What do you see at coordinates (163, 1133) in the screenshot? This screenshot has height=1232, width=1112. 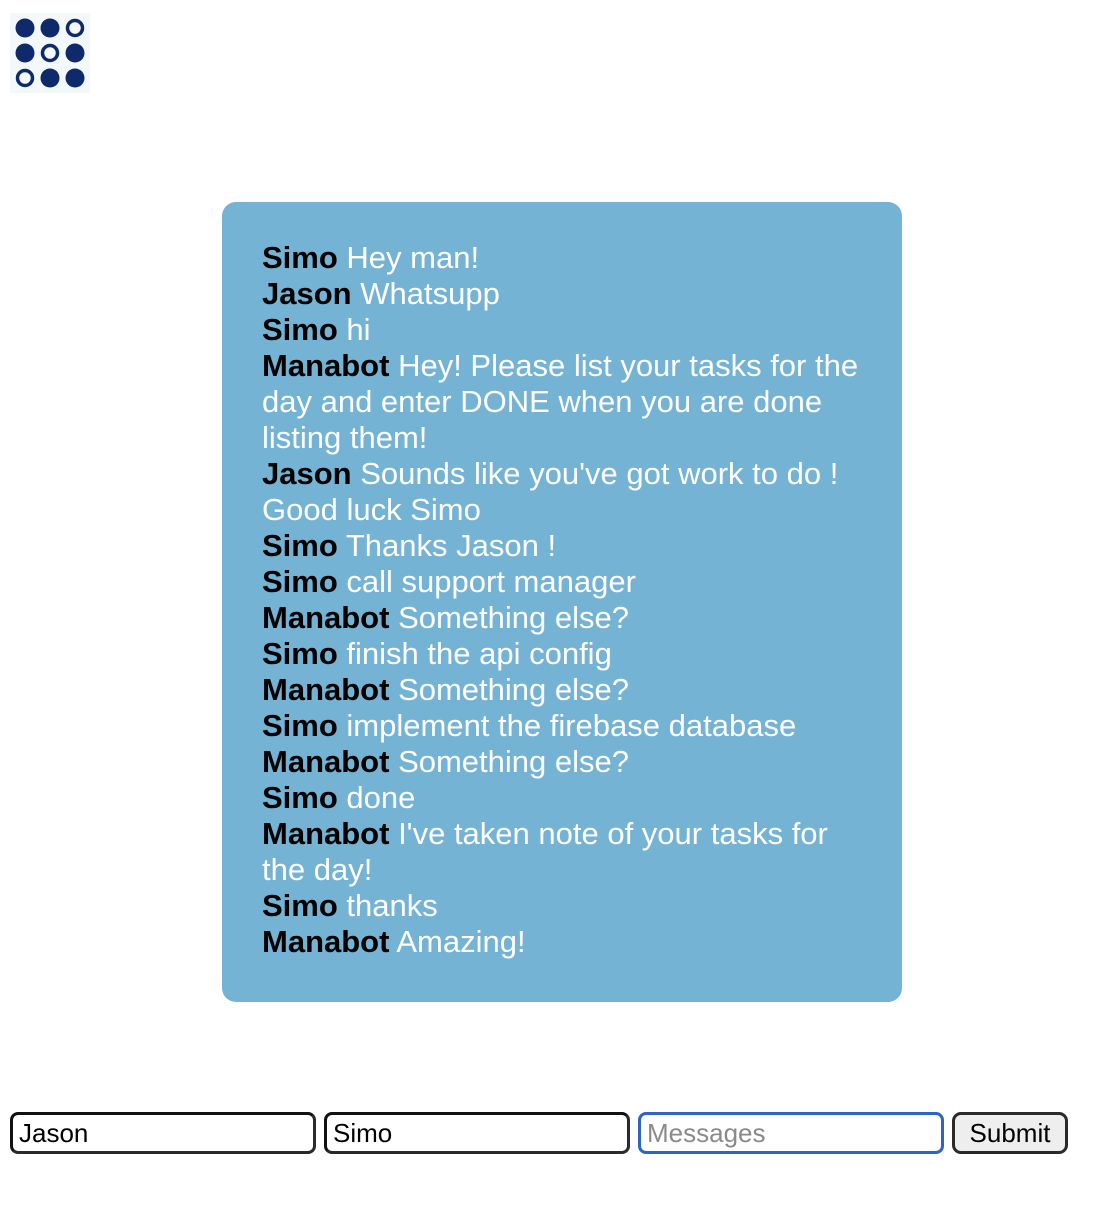 I see `sender-input` at bounding box center [163, 1133].